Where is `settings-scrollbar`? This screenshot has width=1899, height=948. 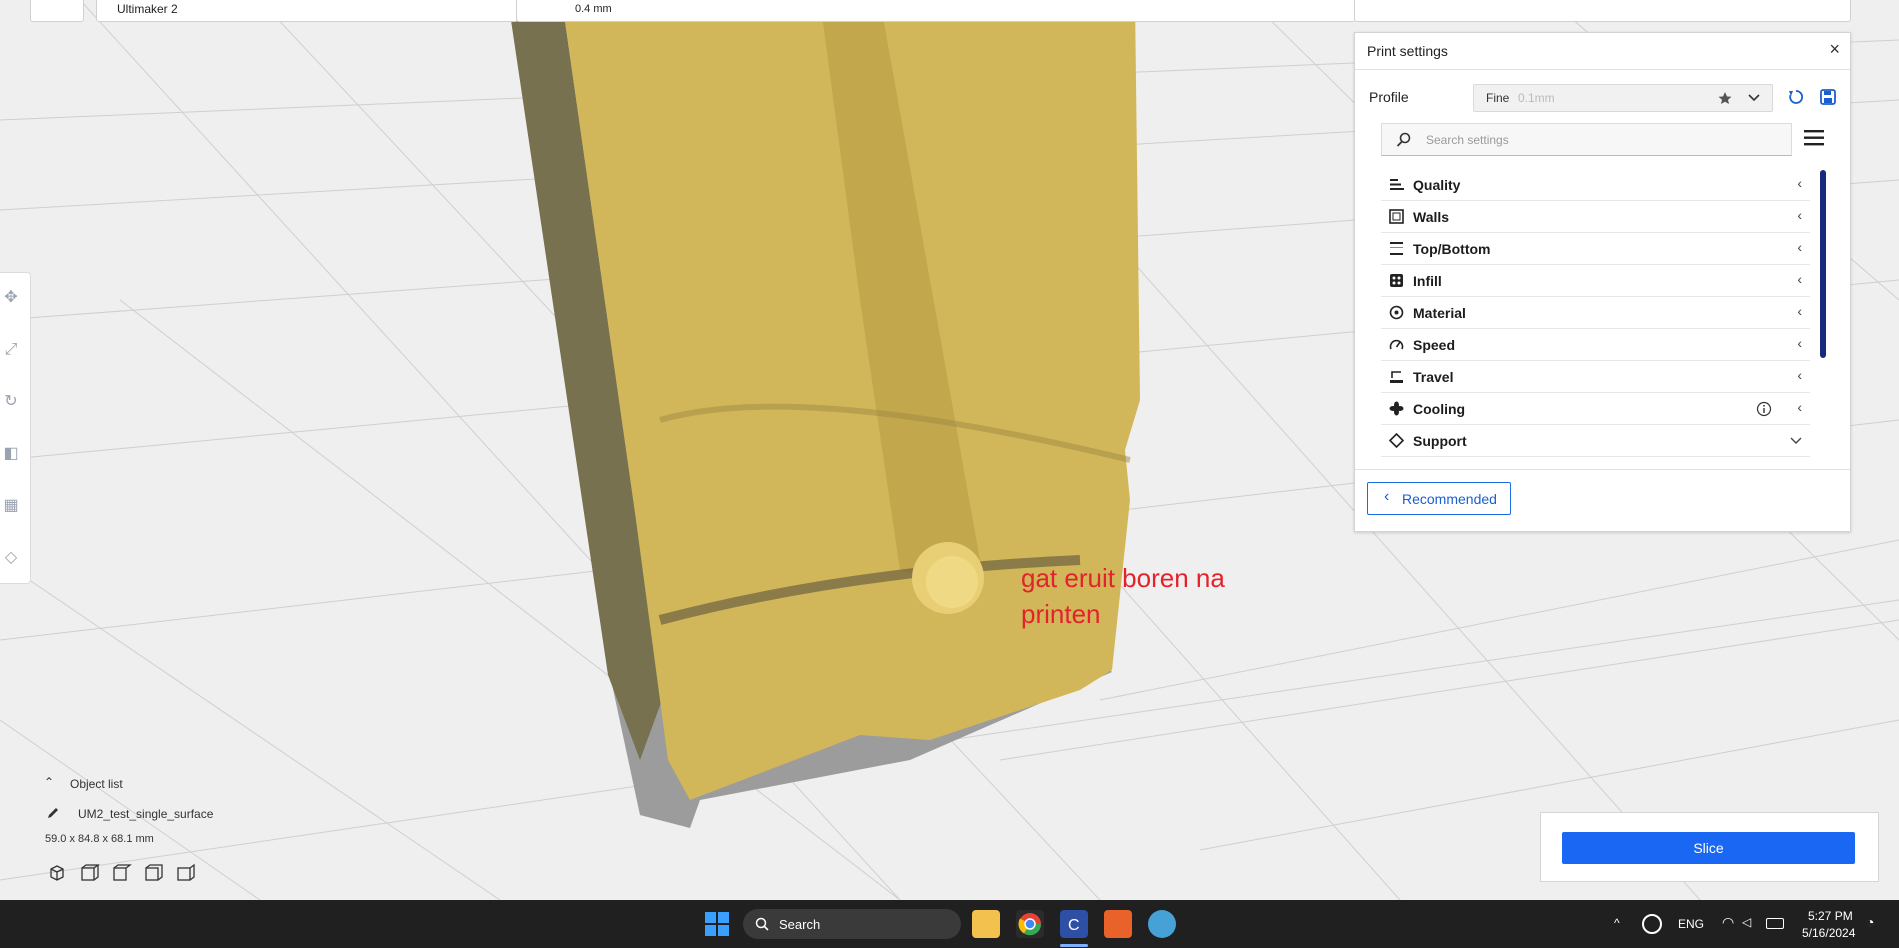 settings-scrollbar is located at coordinates (1823, 264).